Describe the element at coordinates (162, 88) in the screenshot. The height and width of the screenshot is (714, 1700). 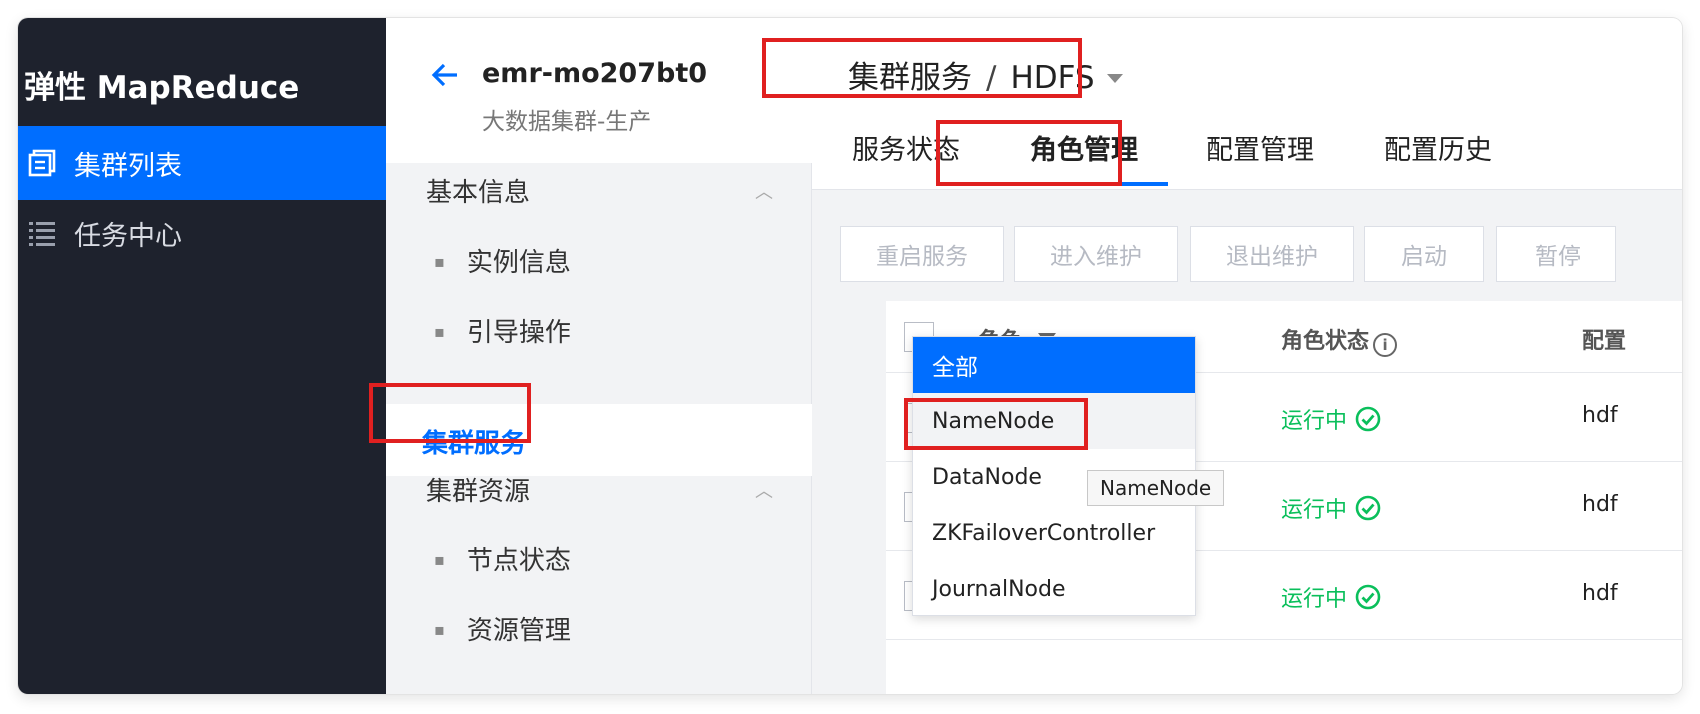
I see `product-title: 弹性 MapReduce` at that location.